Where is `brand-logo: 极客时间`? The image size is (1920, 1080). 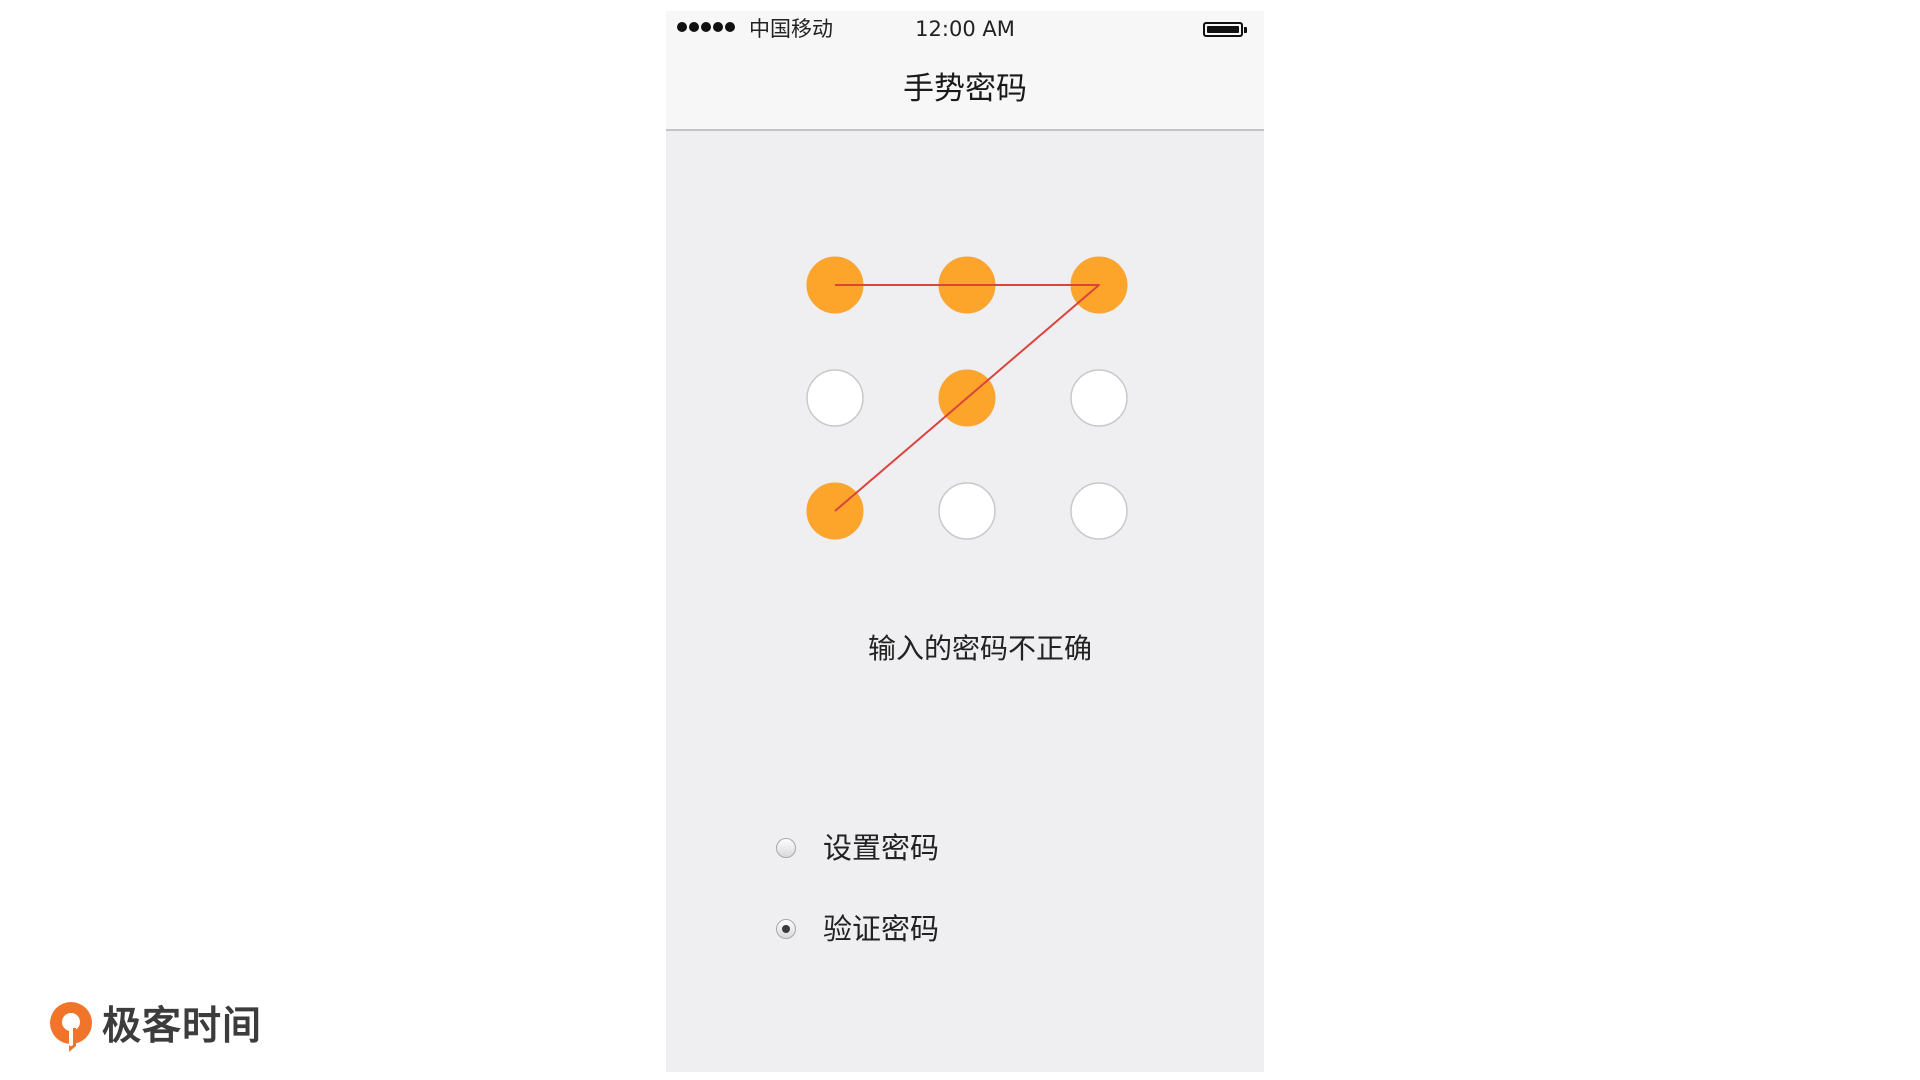
brand-logo: 极客时间 is located at coordinates (155, 1027).